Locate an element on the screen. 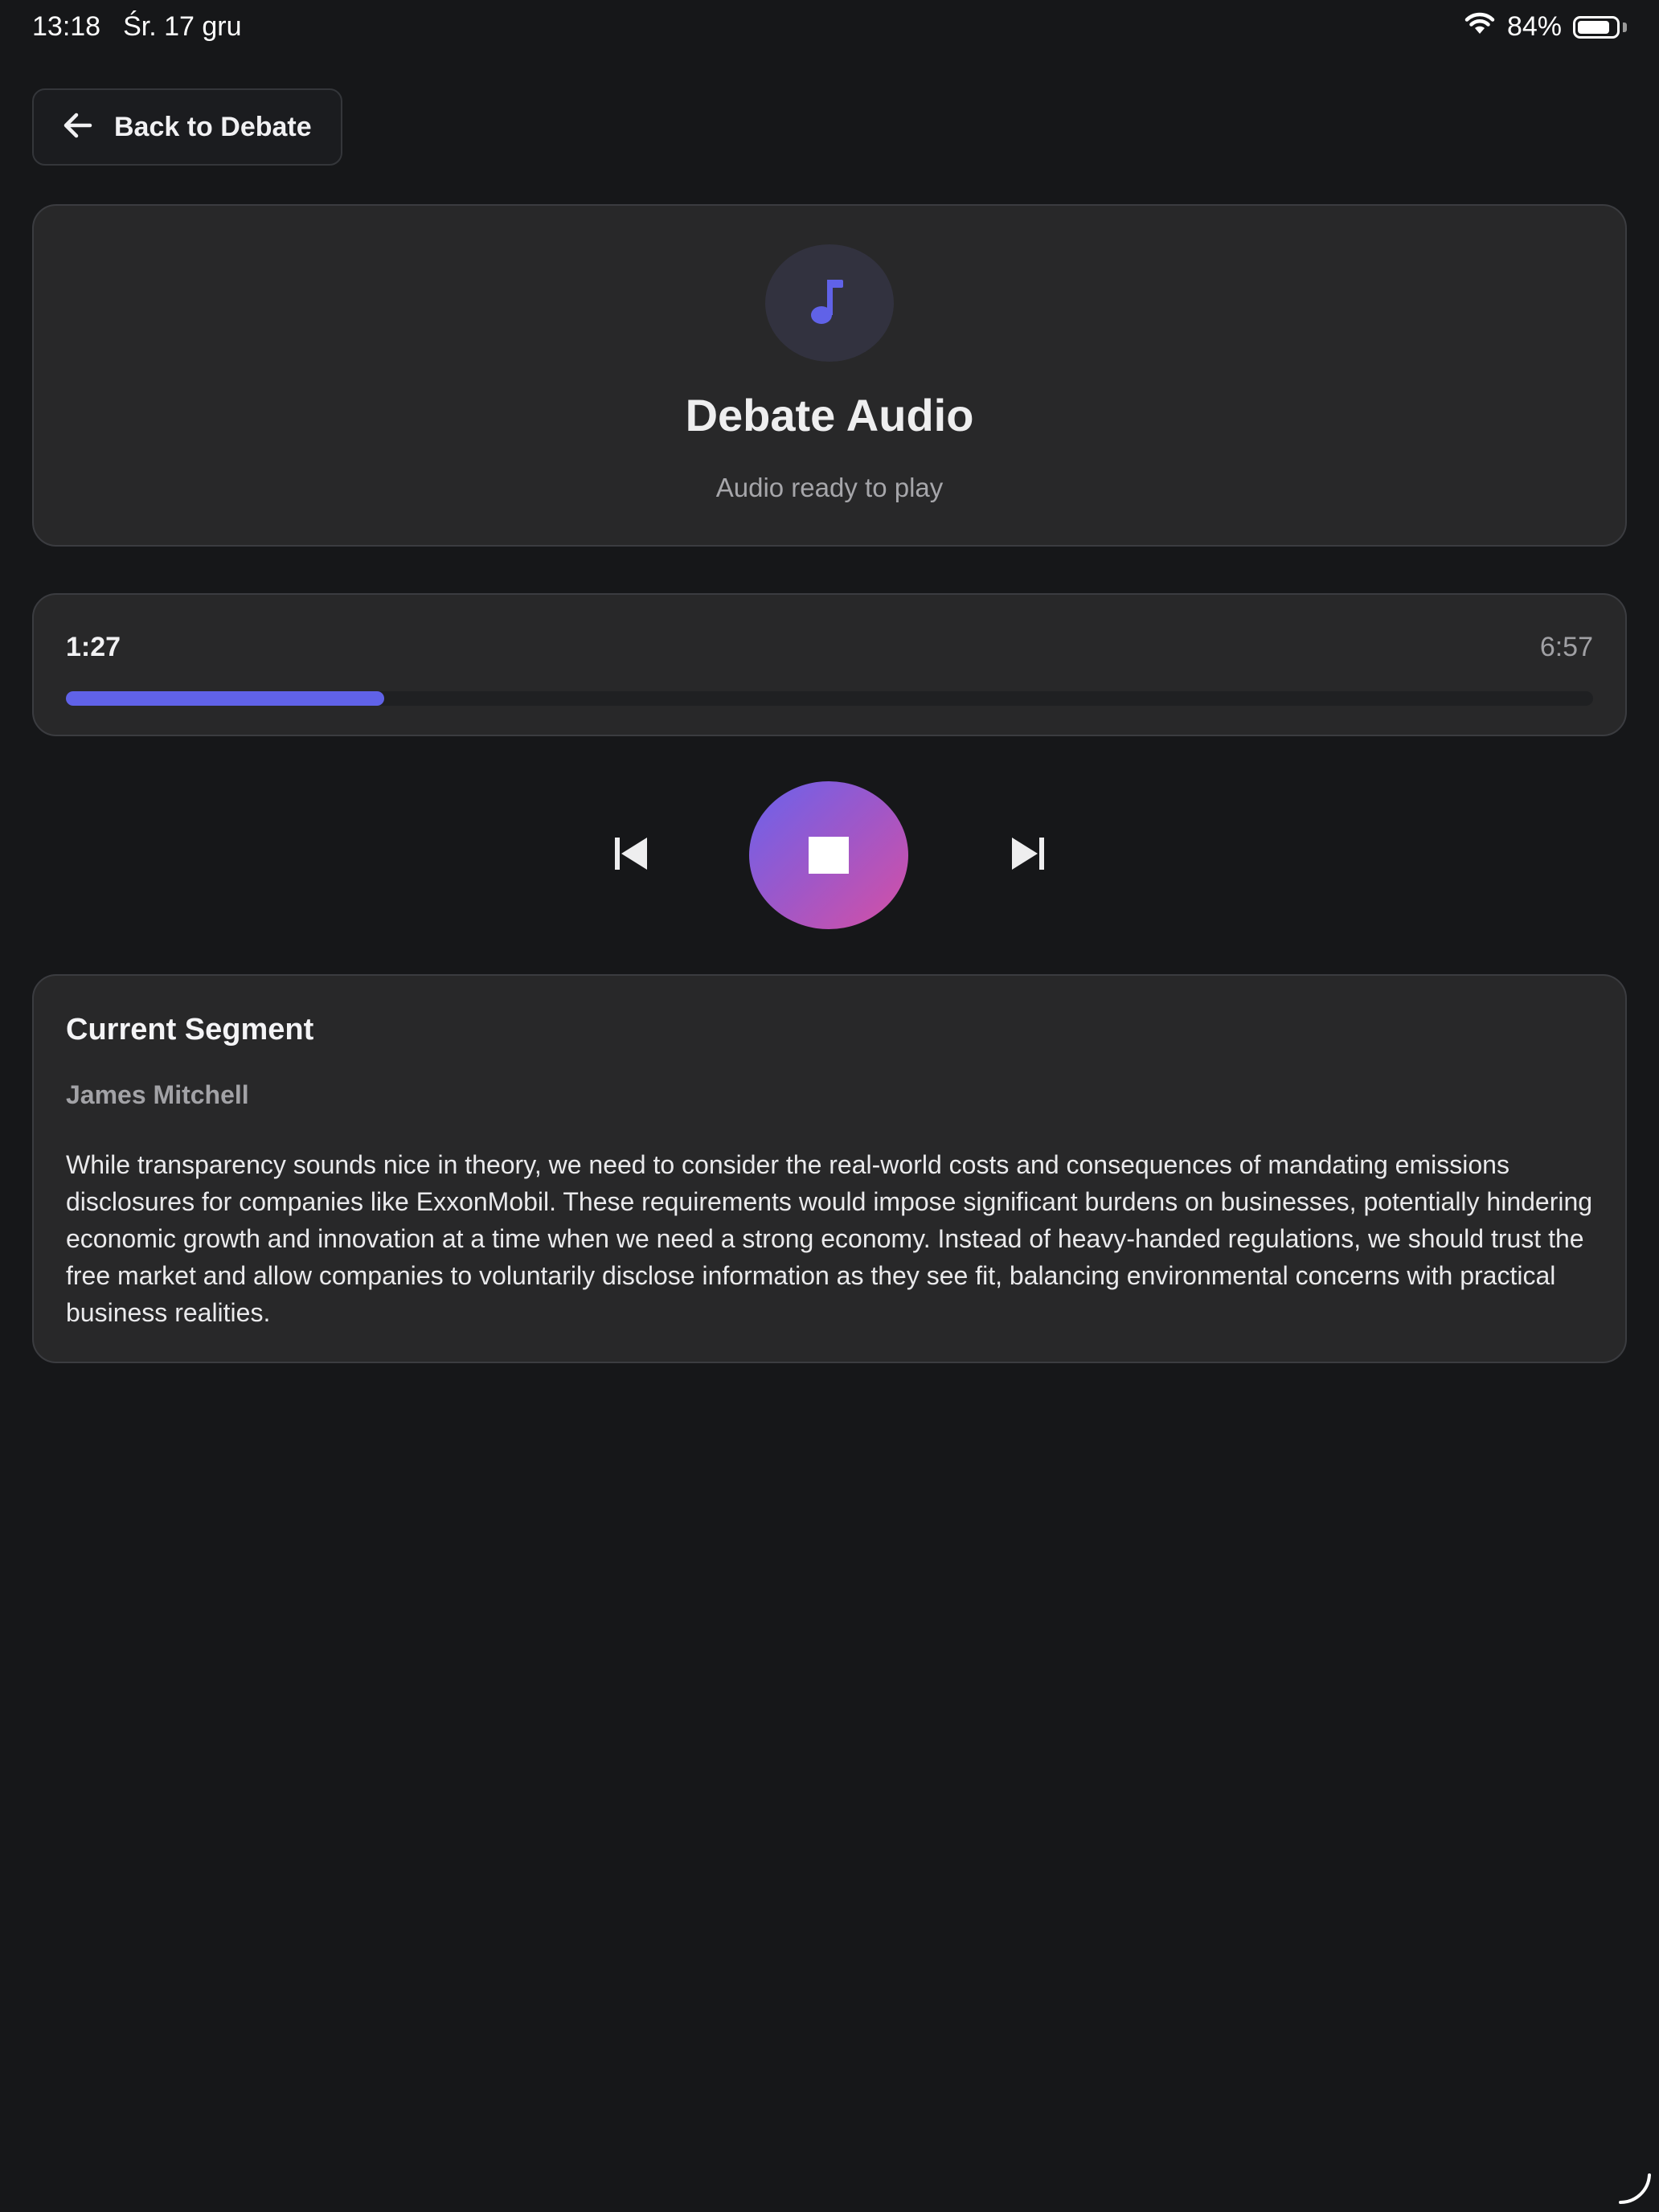 The width and height of the screenshot is (1659, 2212). arrow-left-icon is located at coordinates (78, 127).